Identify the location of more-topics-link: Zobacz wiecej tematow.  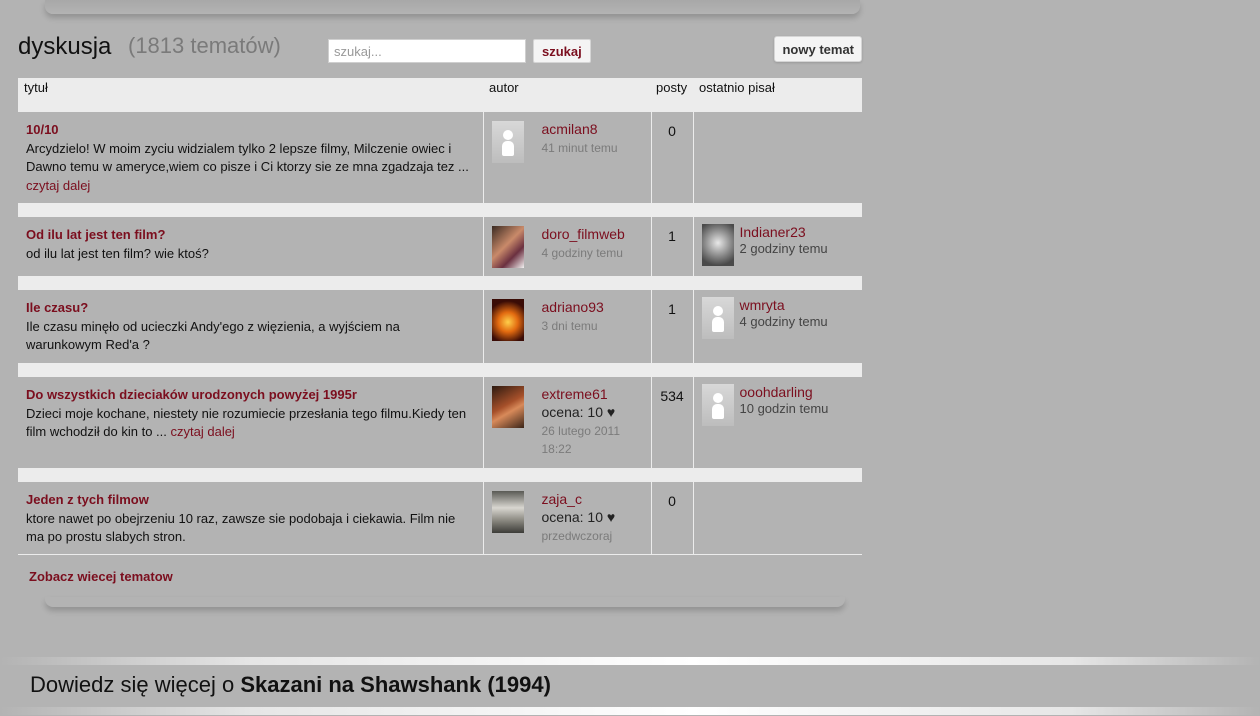
(101, 576).